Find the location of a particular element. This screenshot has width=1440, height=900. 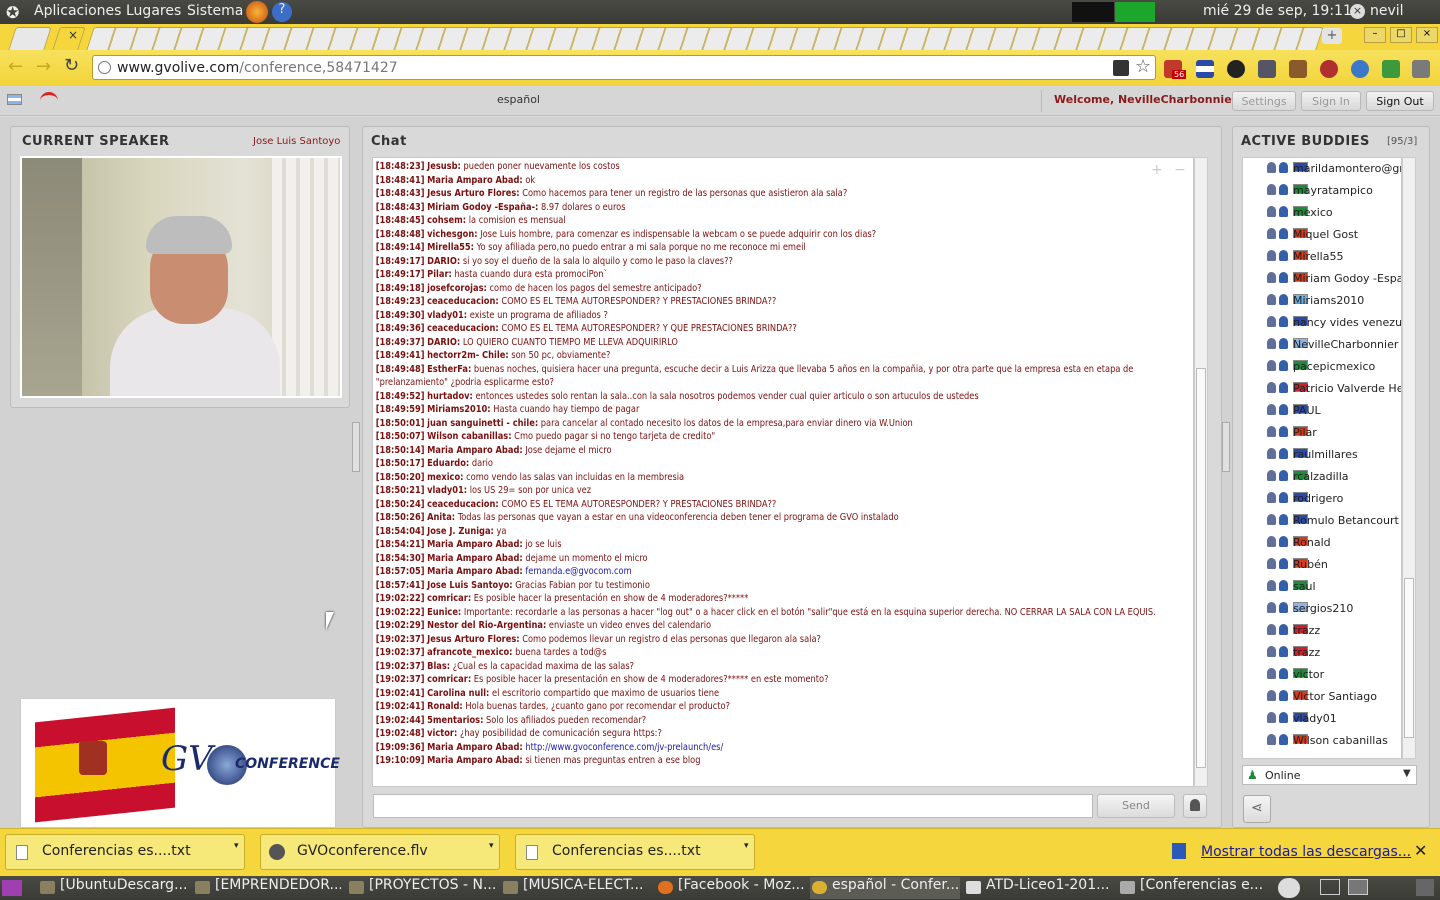

extension-vote-icon is located at coordinates (1329, 69).